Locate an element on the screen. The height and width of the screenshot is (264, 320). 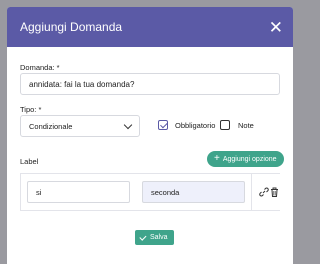
modal-title: Aggiungi Domanda is located at coordinates (71, 27).